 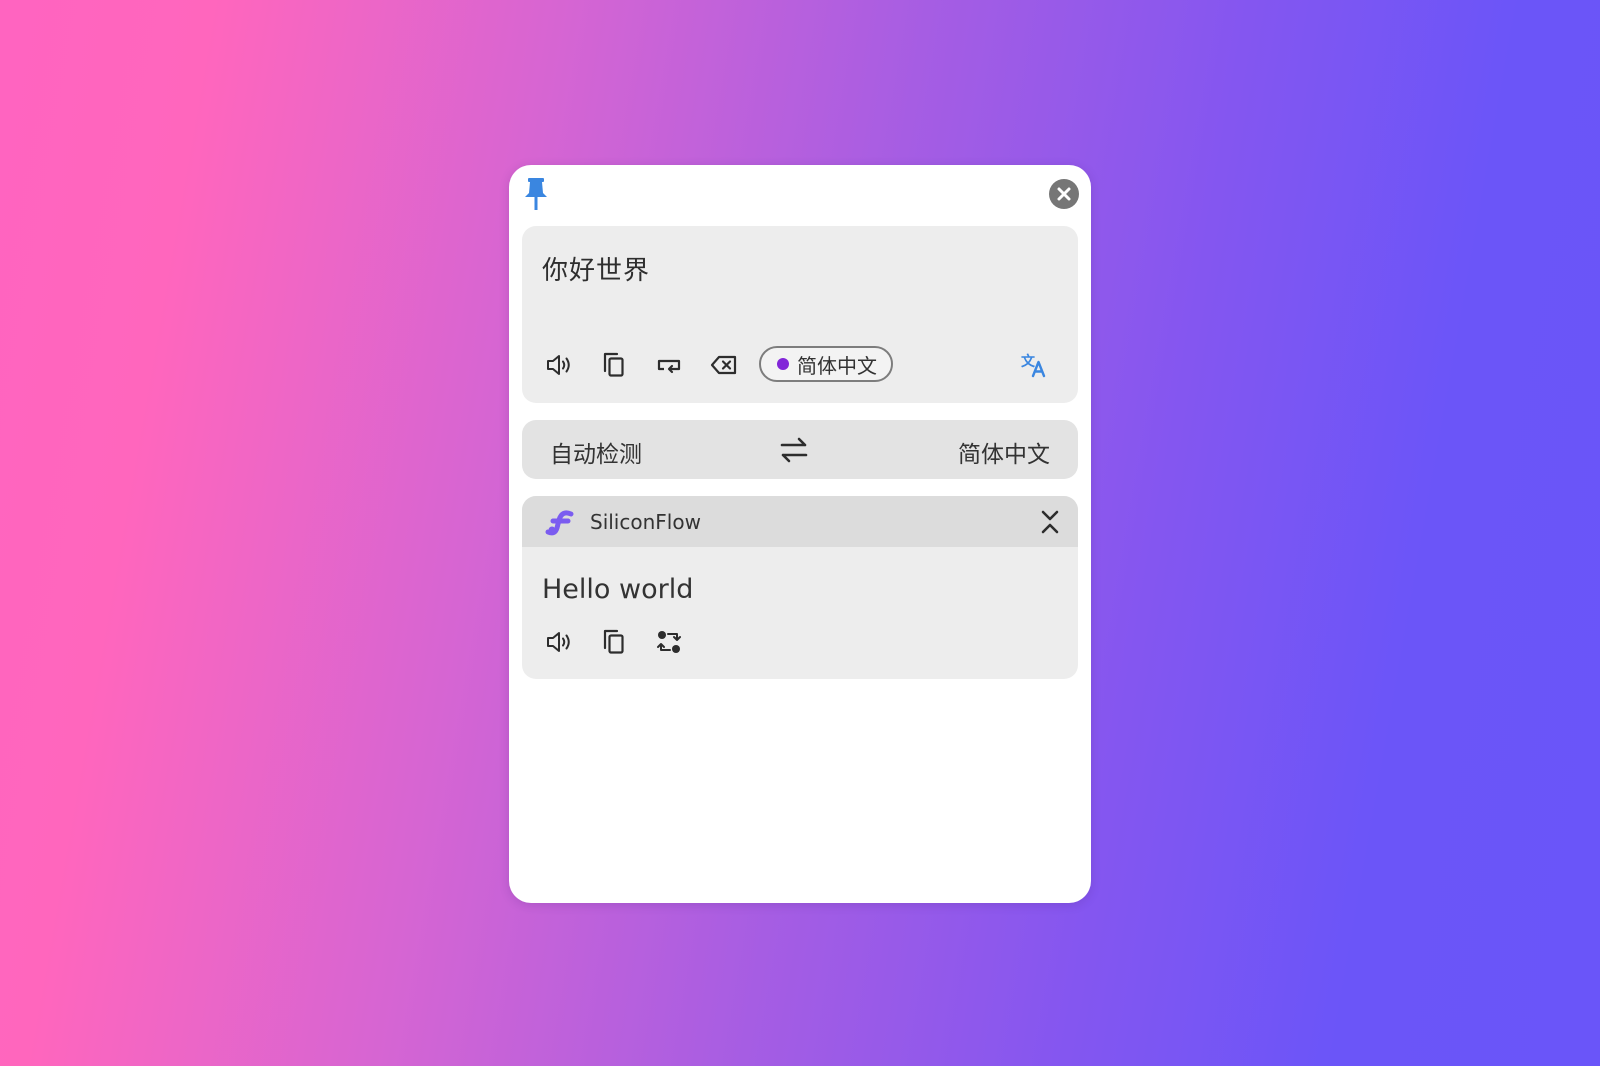 What do you see at coordinates (837, 365) in the screenshot?
I see `detected-language-label: 简体中文` at bounding box center [837, 365].